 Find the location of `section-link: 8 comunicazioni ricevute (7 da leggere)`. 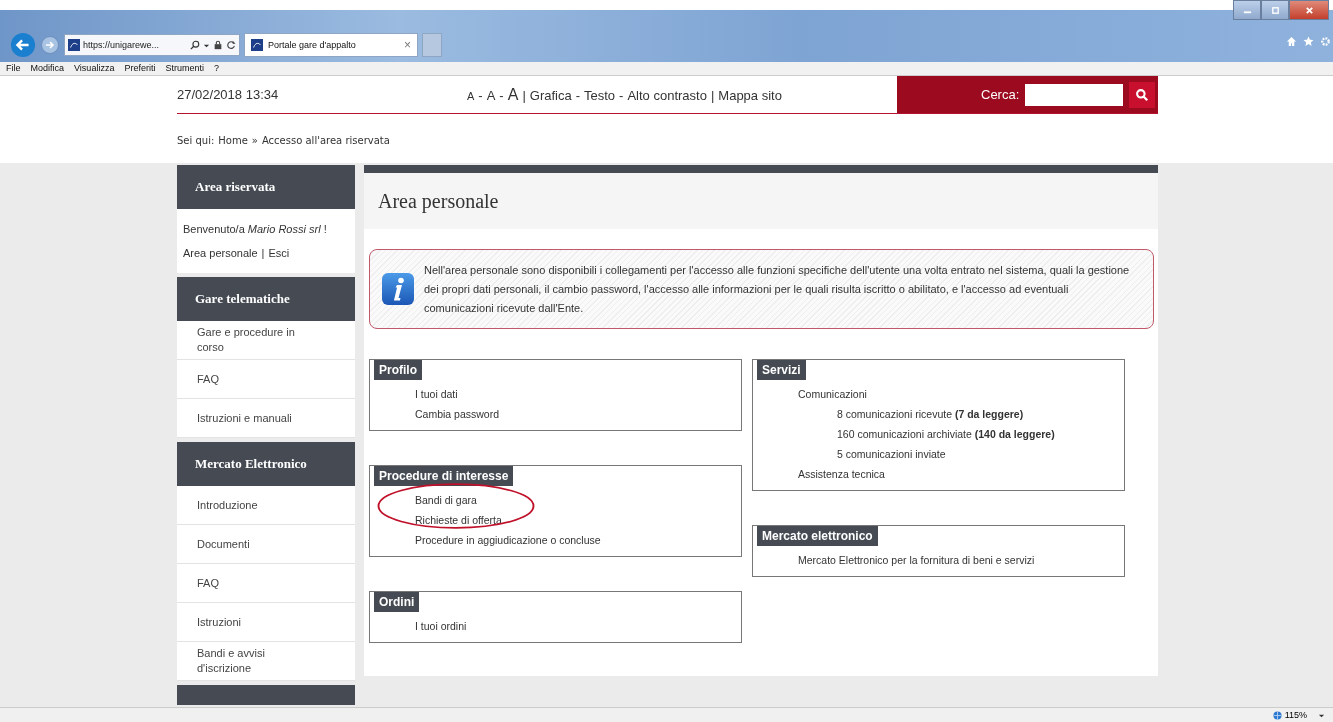

section-link: 8 comunicazioni ricevute (7 da leggere) is located at coordinates (961, 414).